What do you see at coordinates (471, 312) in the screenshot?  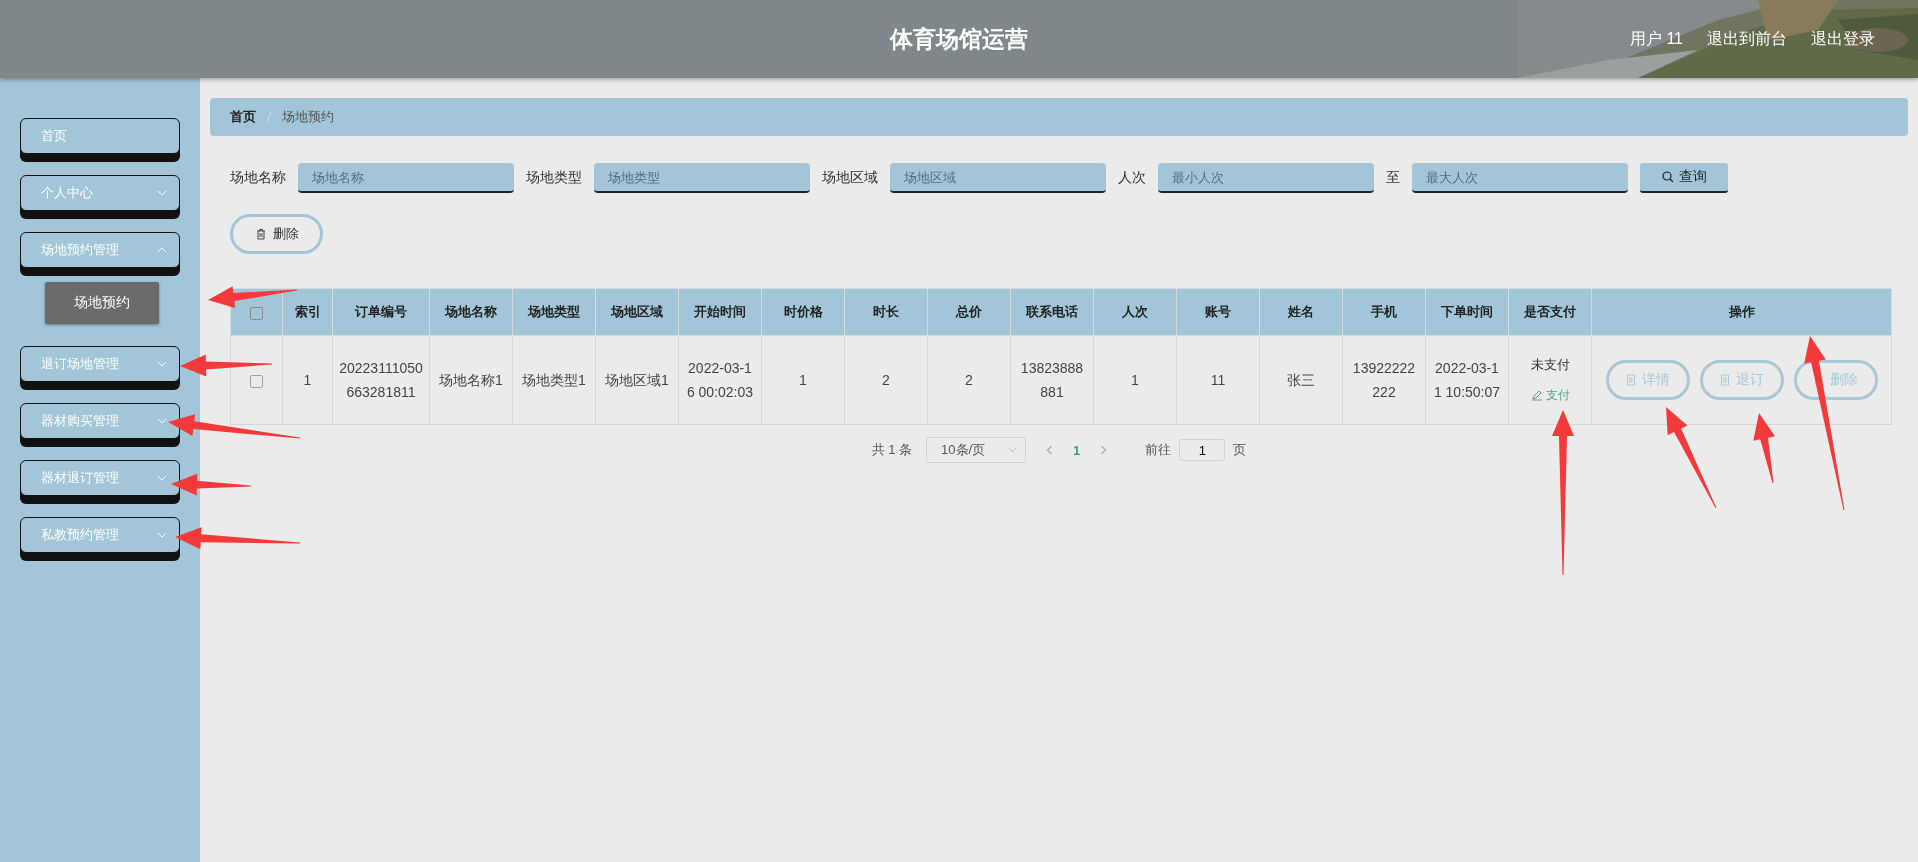 I see `header-cell: 场地名称` at bounding box center [471, 312].